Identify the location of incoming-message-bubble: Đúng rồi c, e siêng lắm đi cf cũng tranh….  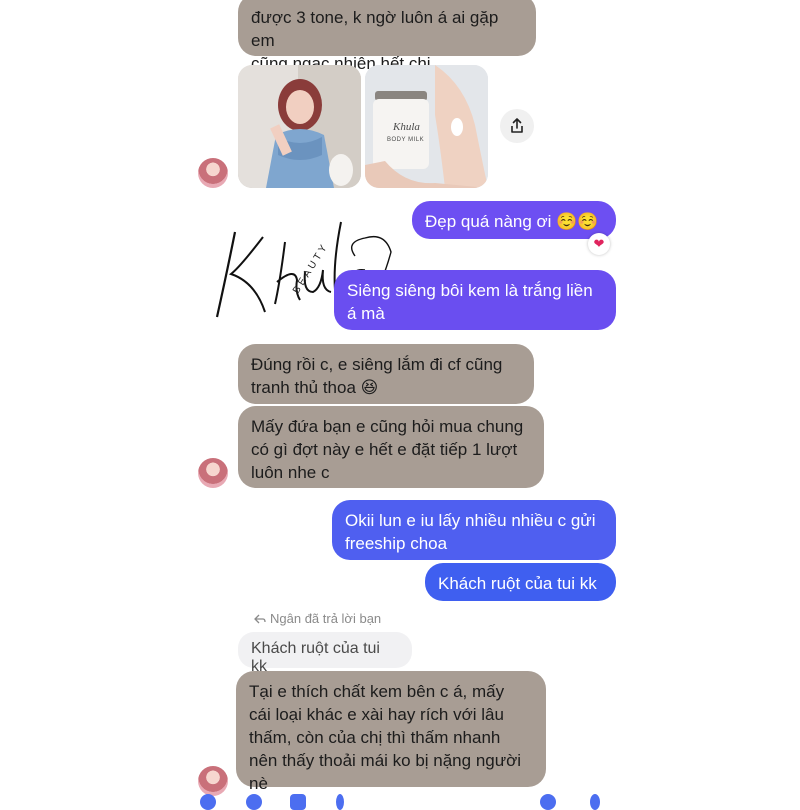
(386, 374).